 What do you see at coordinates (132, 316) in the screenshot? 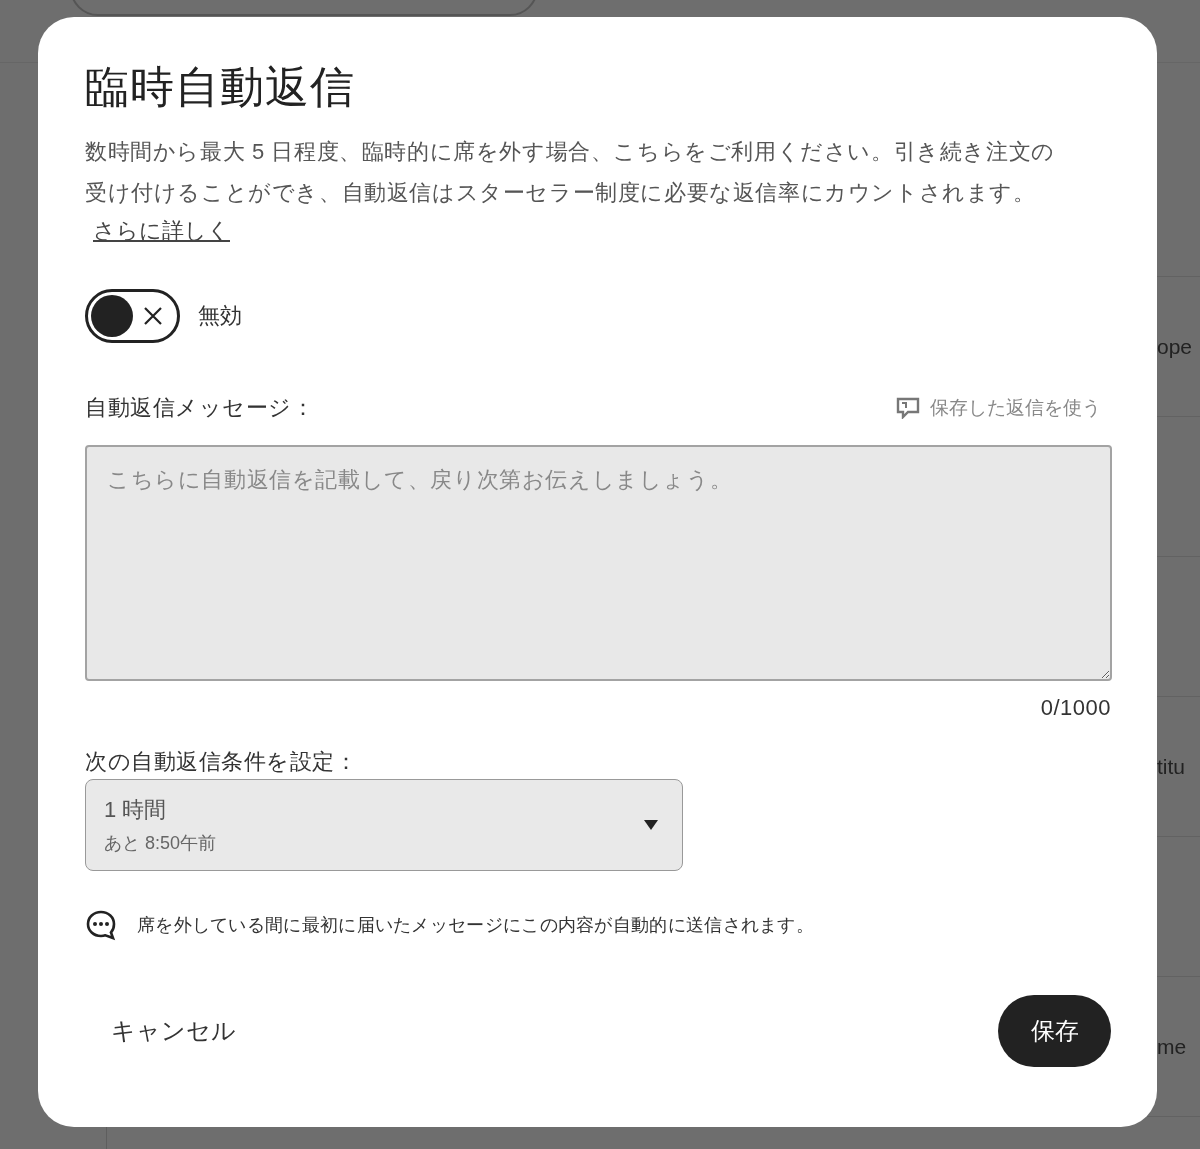
I see `toggle-switch` at bounding box center [132, 316].